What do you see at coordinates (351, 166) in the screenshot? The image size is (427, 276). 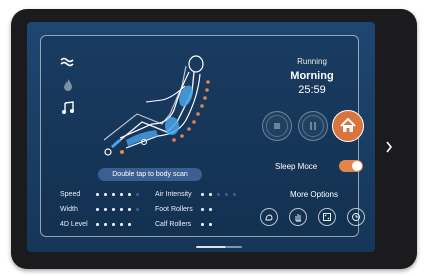 I see `sleep-mode-toggle` at bounding box center [351, 166].